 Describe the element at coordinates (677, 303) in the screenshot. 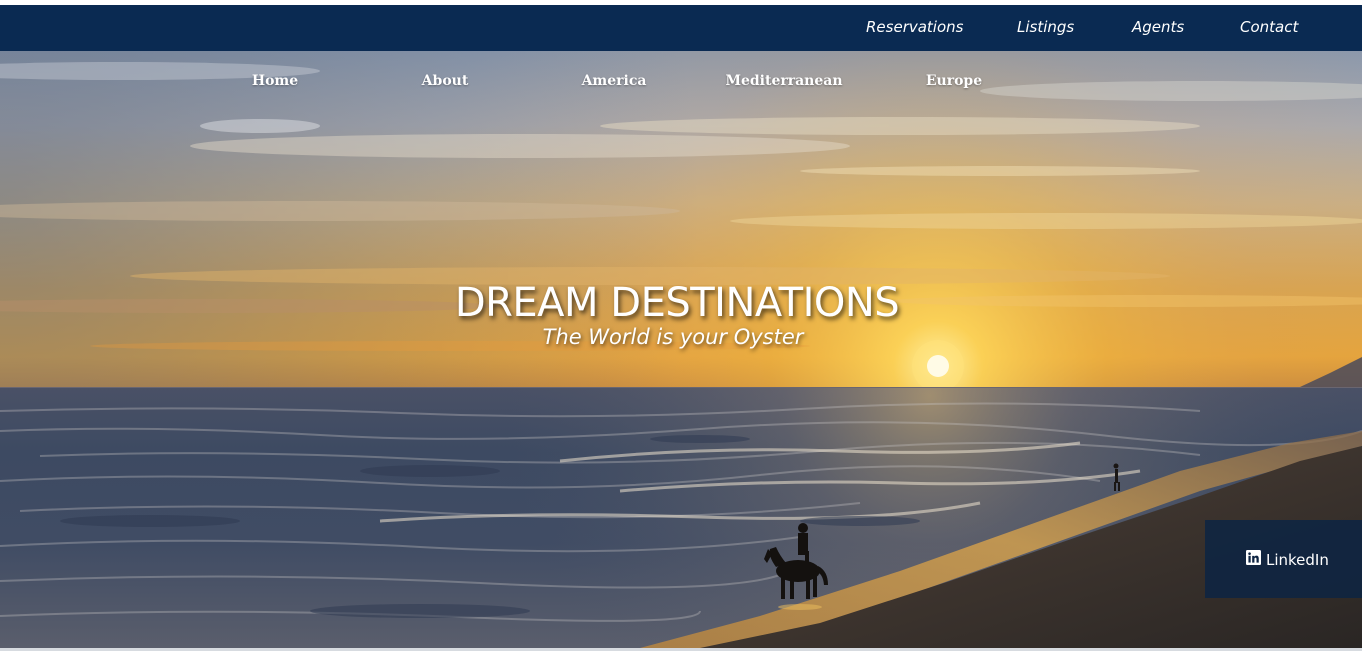

I see `hero-title: DREAM DESTINATIONS` at that location.